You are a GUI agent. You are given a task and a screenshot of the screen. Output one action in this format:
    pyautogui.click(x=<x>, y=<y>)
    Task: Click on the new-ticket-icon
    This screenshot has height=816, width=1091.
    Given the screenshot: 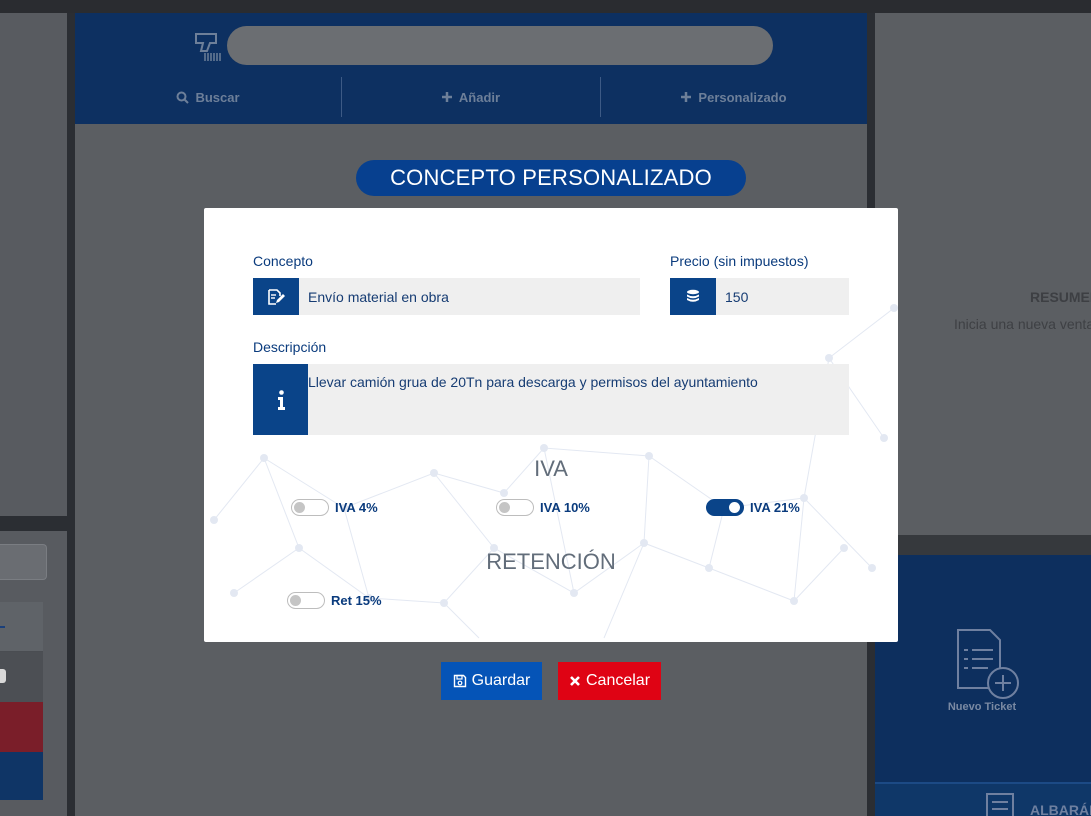 What is the action you would take?
    pyautogui.click(x=988, y=664)
    